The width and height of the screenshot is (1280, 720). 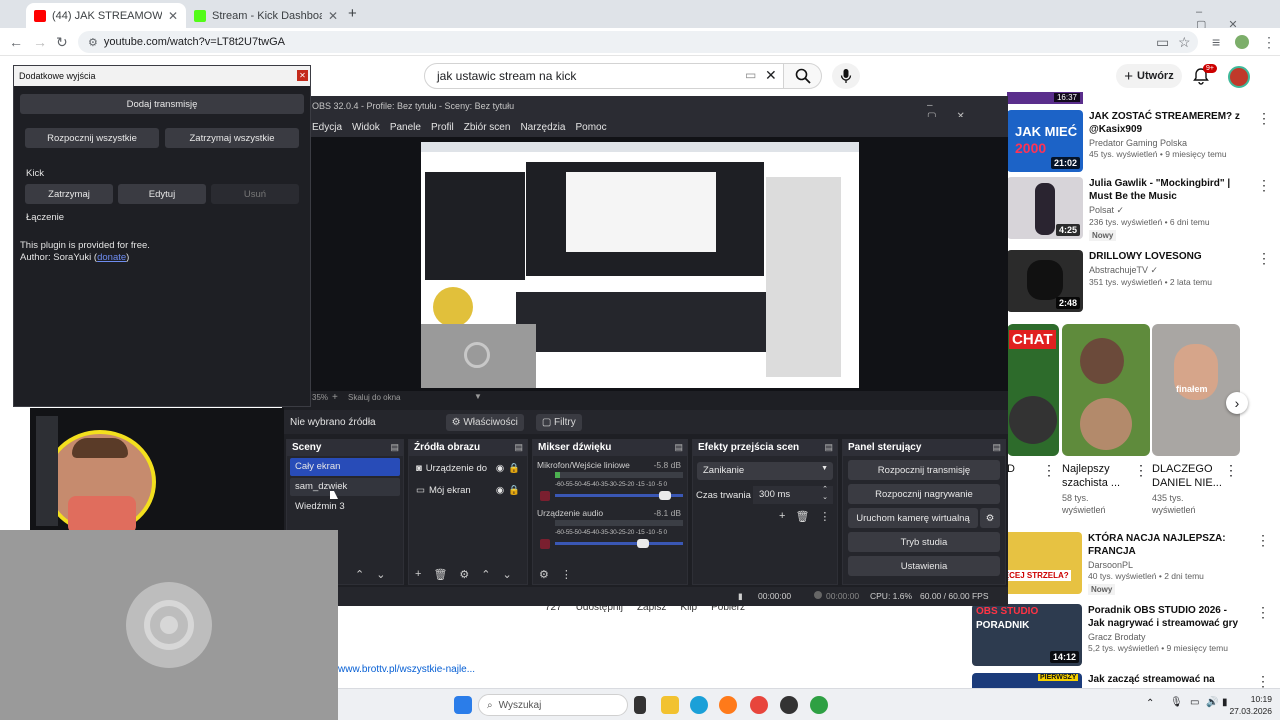 What do you see at coordinates (1194, 702) in the screenshot?
I see `network-tray-icon: ▭` at bounding box center [1194, 702].